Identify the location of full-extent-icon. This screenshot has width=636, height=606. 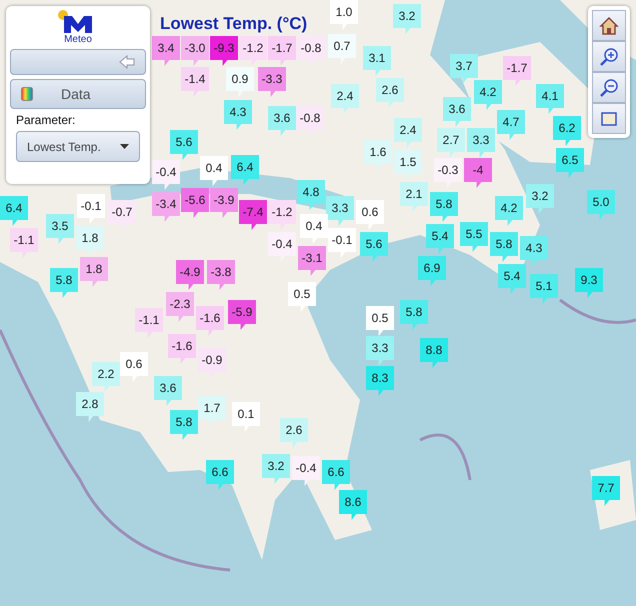
(609, 118).